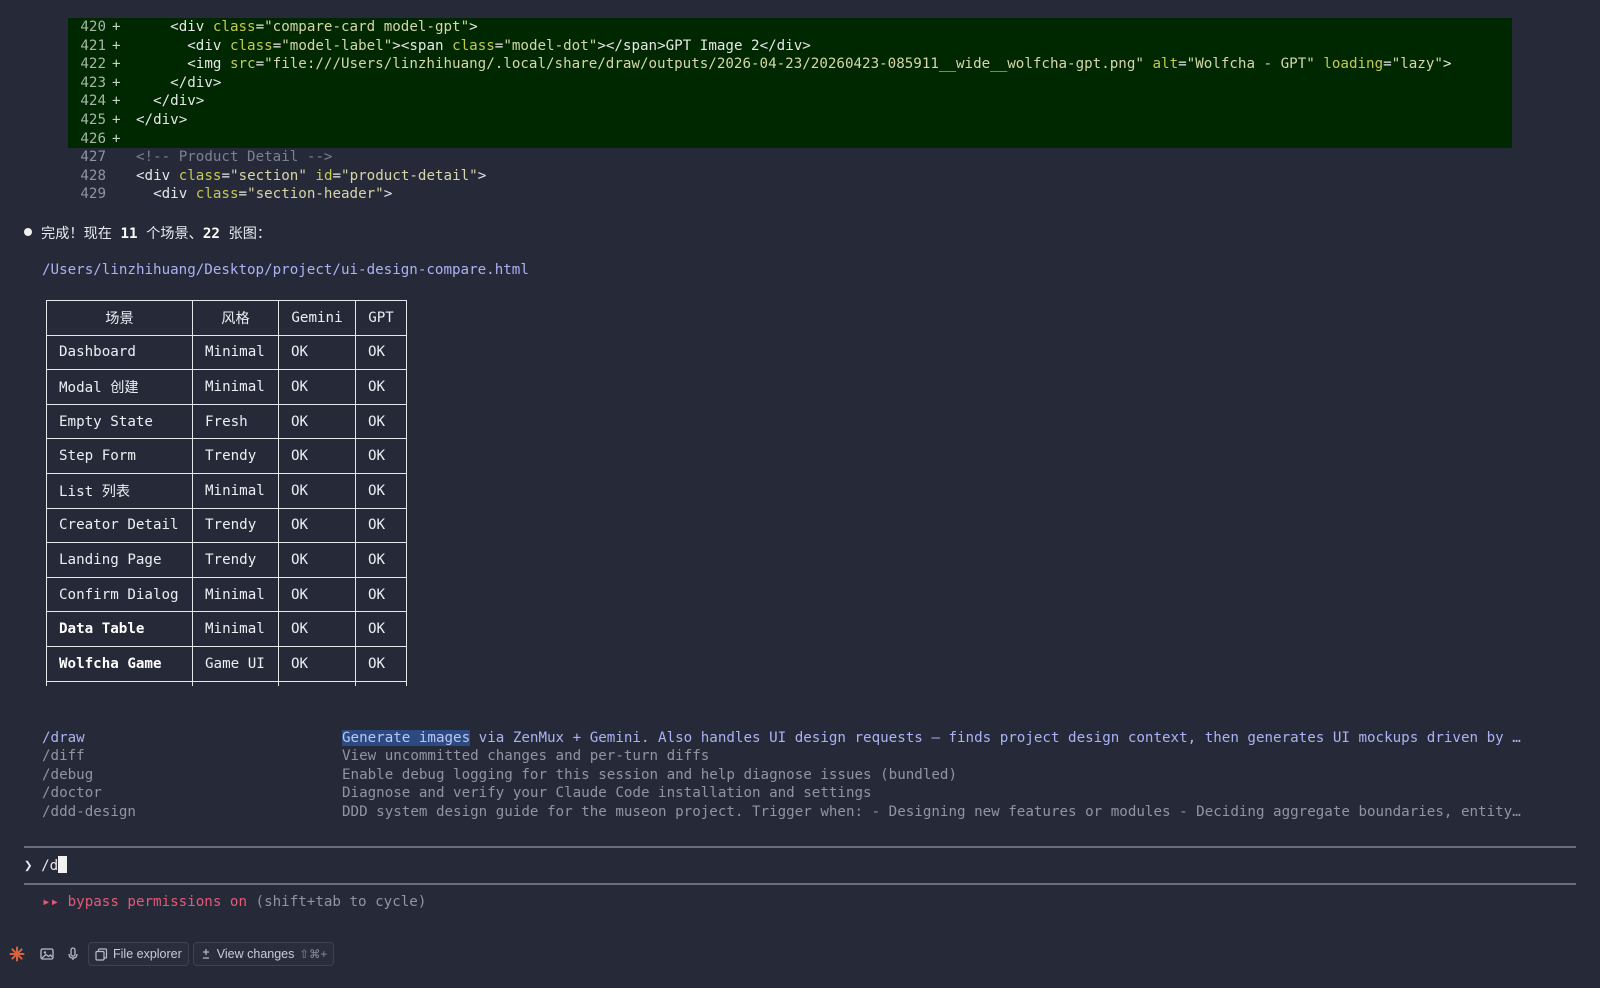 This screenshot has height=988, width=1600. I want to click on cell-style: Game UI, so click(235, 663).